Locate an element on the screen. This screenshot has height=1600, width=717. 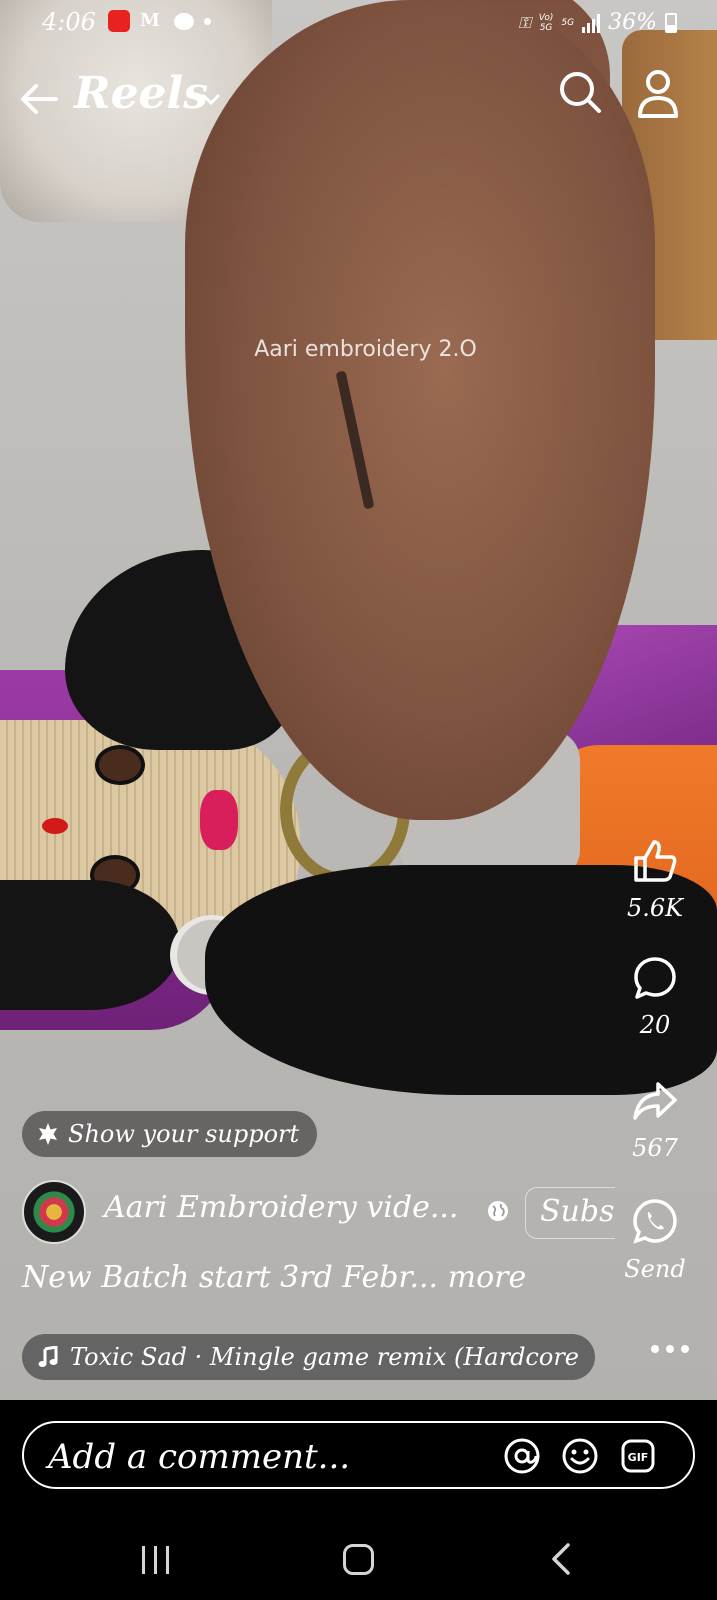
whatsapp-send-action: Send is located at coordinates (655, 1240).